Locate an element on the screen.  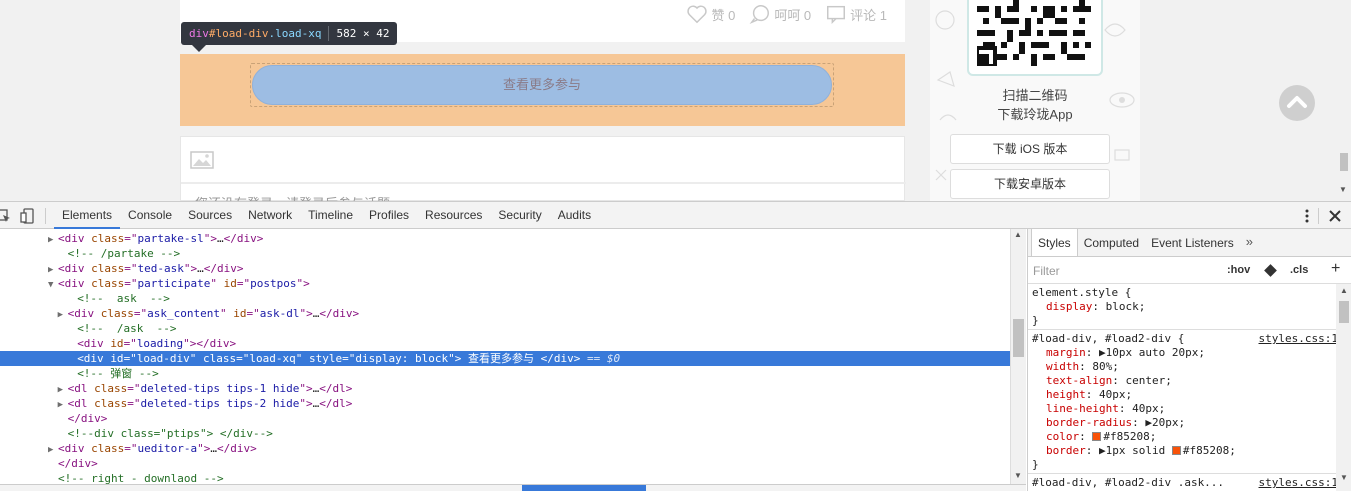
property-value: block; is located at coordinates (1125, 306).